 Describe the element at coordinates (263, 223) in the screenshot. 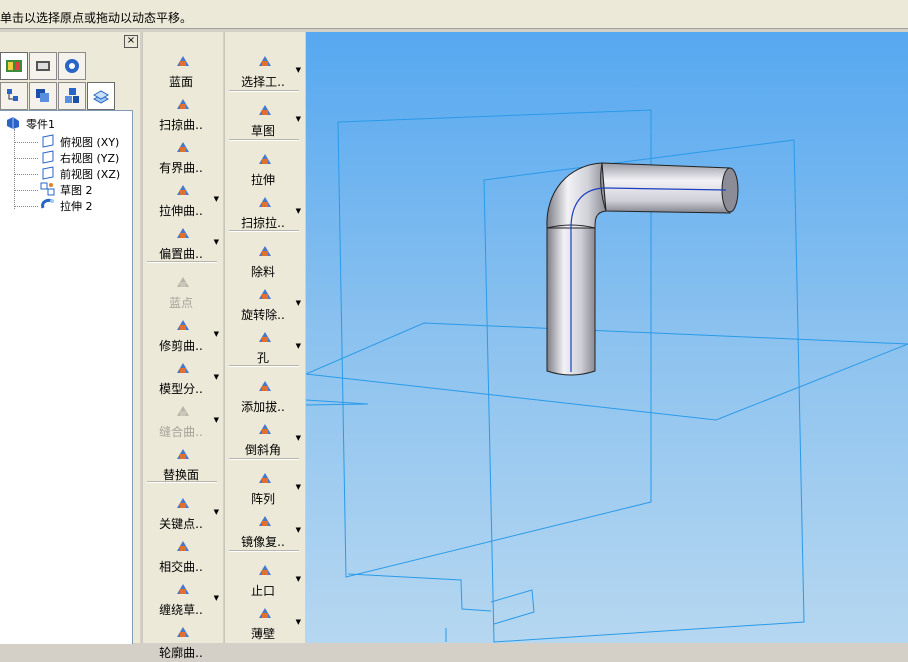

I see `tool-label: 扫掠拉..` at that location.